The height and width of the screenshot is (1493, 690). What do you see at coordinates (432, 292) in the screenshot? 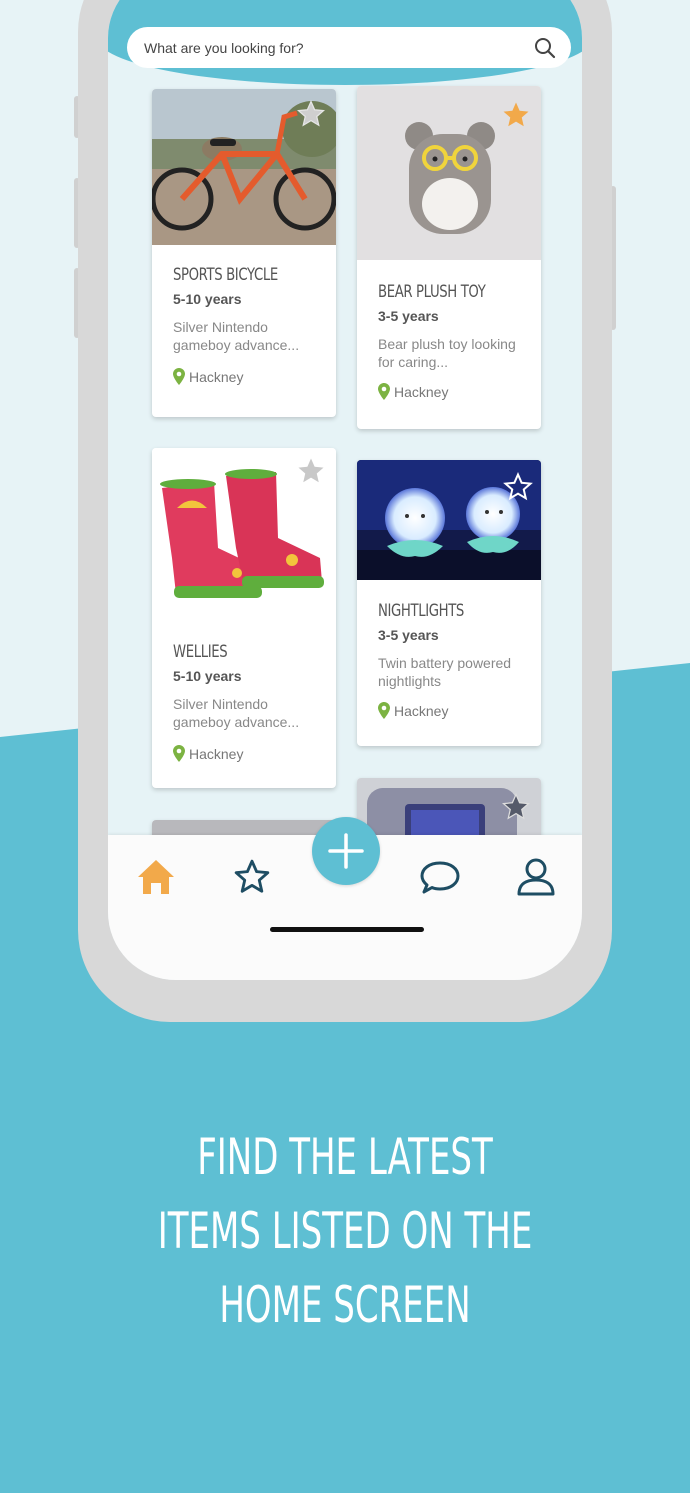
I see `product-title: BEAR PLUSH TOY` at bounding box center [432, 292].